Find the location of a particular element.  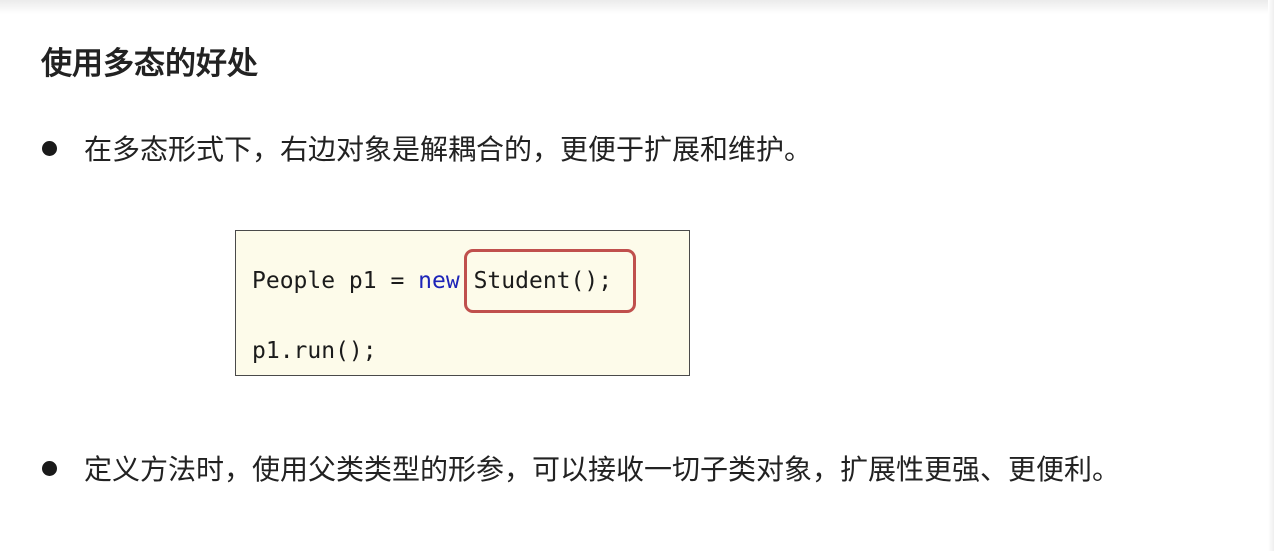

top-shadow is located at coordinates (637, 7).